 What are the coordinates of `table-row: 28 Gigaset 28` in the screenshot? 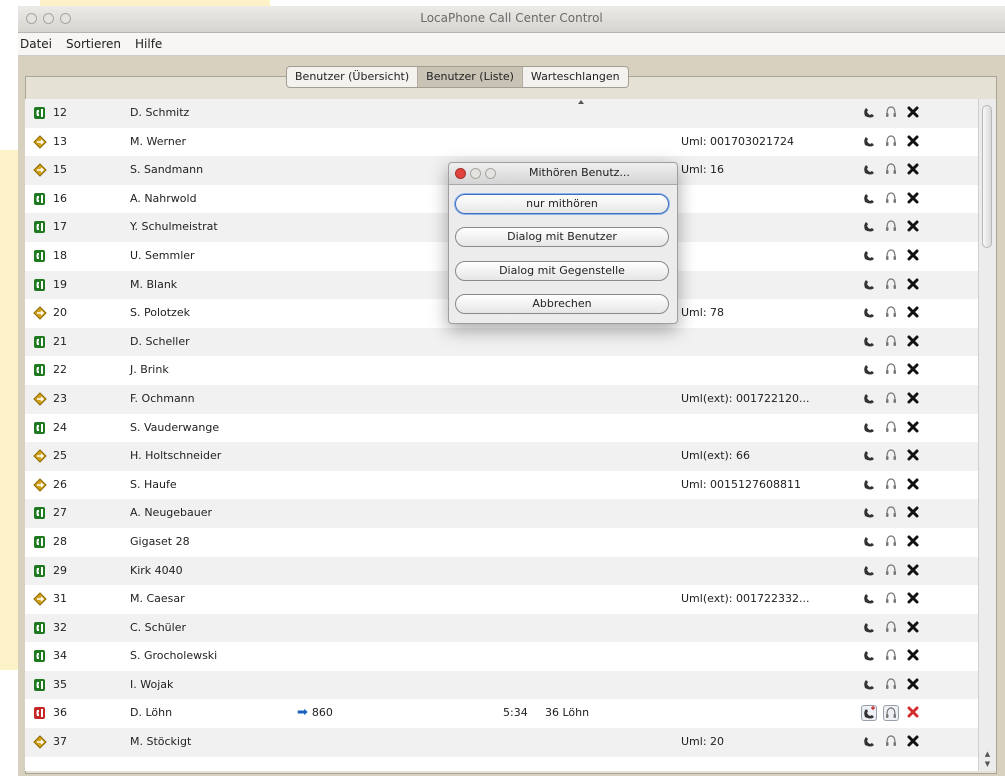 It's located at (501, 542).